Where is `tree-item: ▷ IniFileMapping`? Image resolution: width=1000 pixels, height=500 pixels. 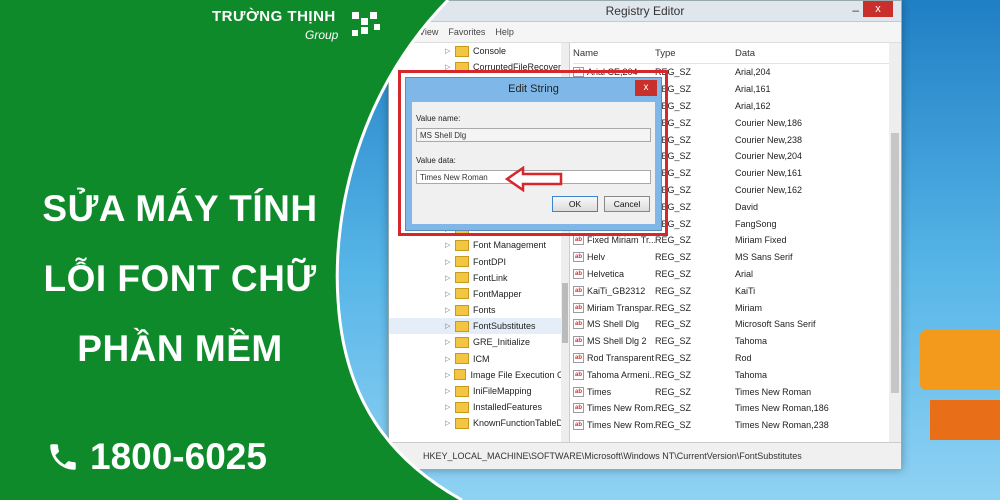 tree-item: ▷ IniFileMapping is located at coordinates (479, 391).